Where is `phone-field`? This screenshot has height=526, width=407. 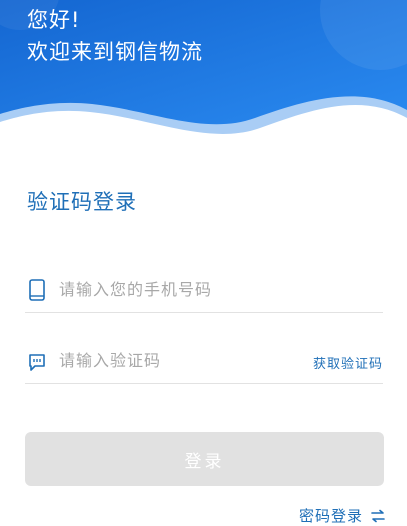
phone-field is located at coordinates (204, 289).